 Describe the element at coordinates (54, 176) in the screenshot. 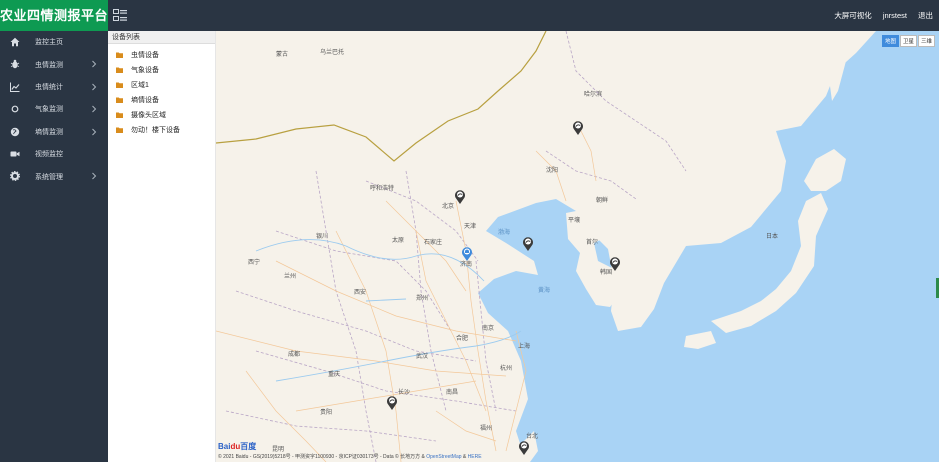

I see `sidebar-item-system-admin: 系统管理` at that location.